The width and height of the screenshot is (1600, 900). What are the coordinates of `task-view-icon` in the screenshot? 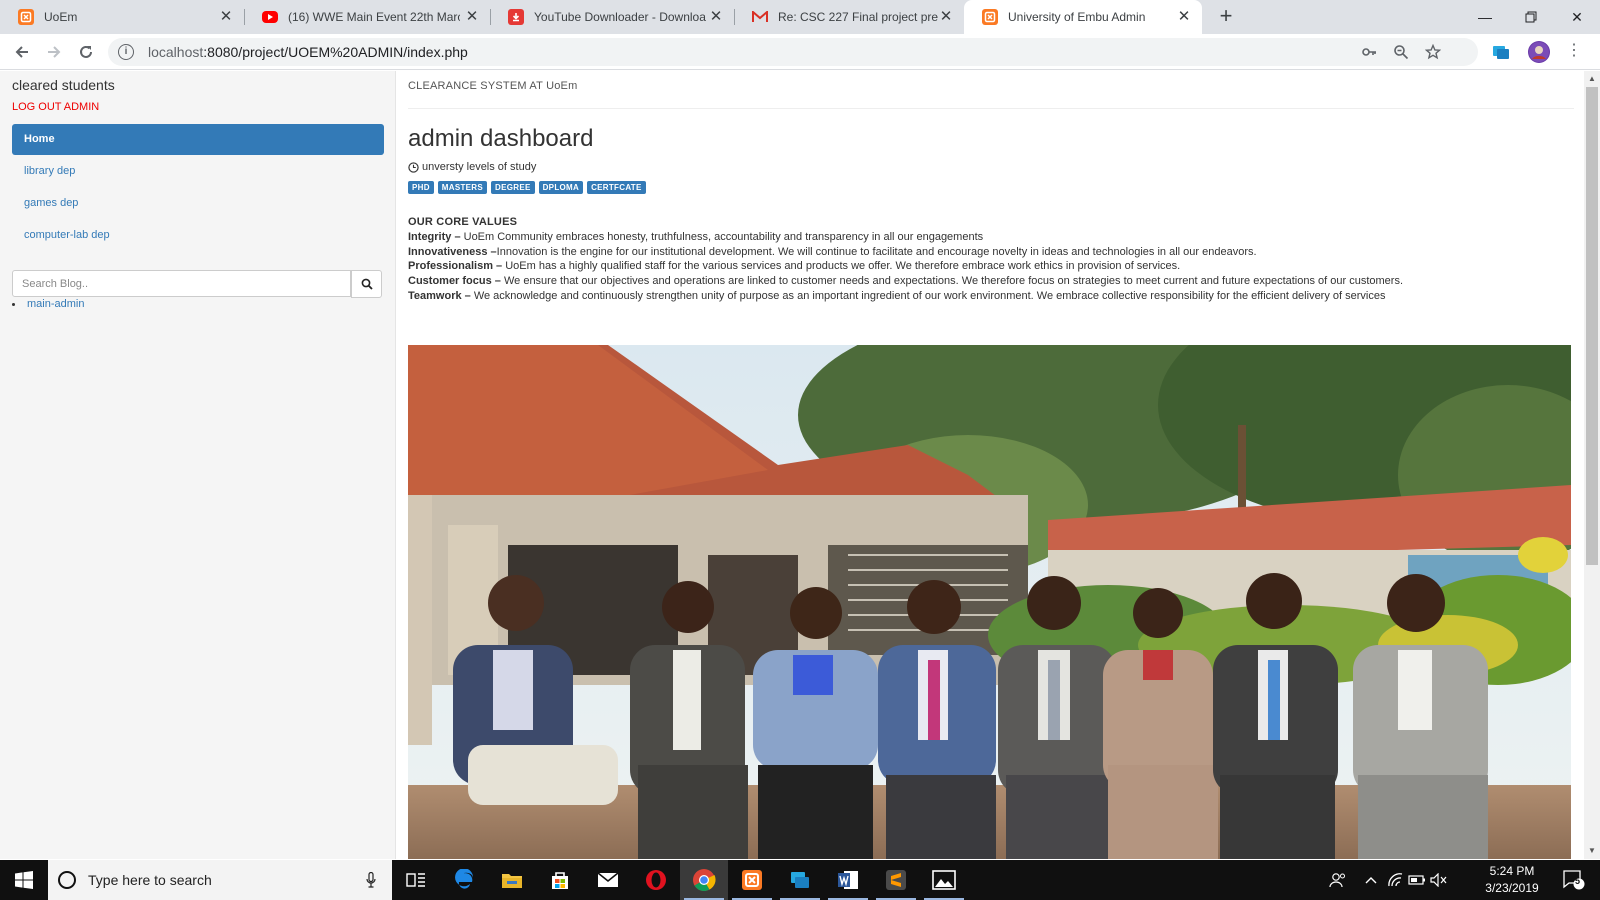 It's located at (416, 880).